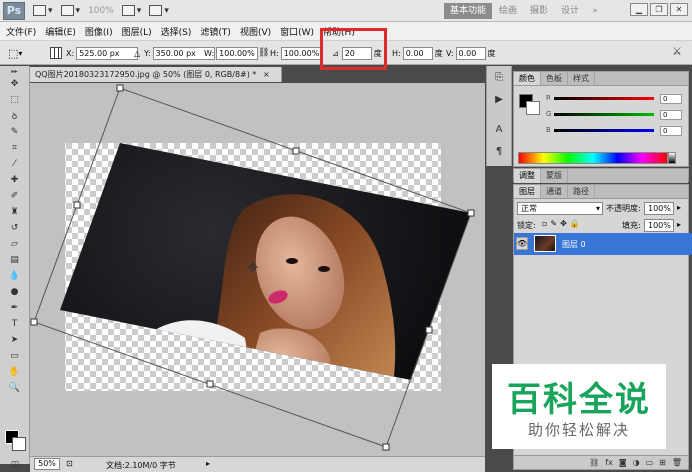 The image size is (692, 472). Describe the element at coordinates (554, 176) in the screenshot. I see `tab-masks: 蒙版` at that location.